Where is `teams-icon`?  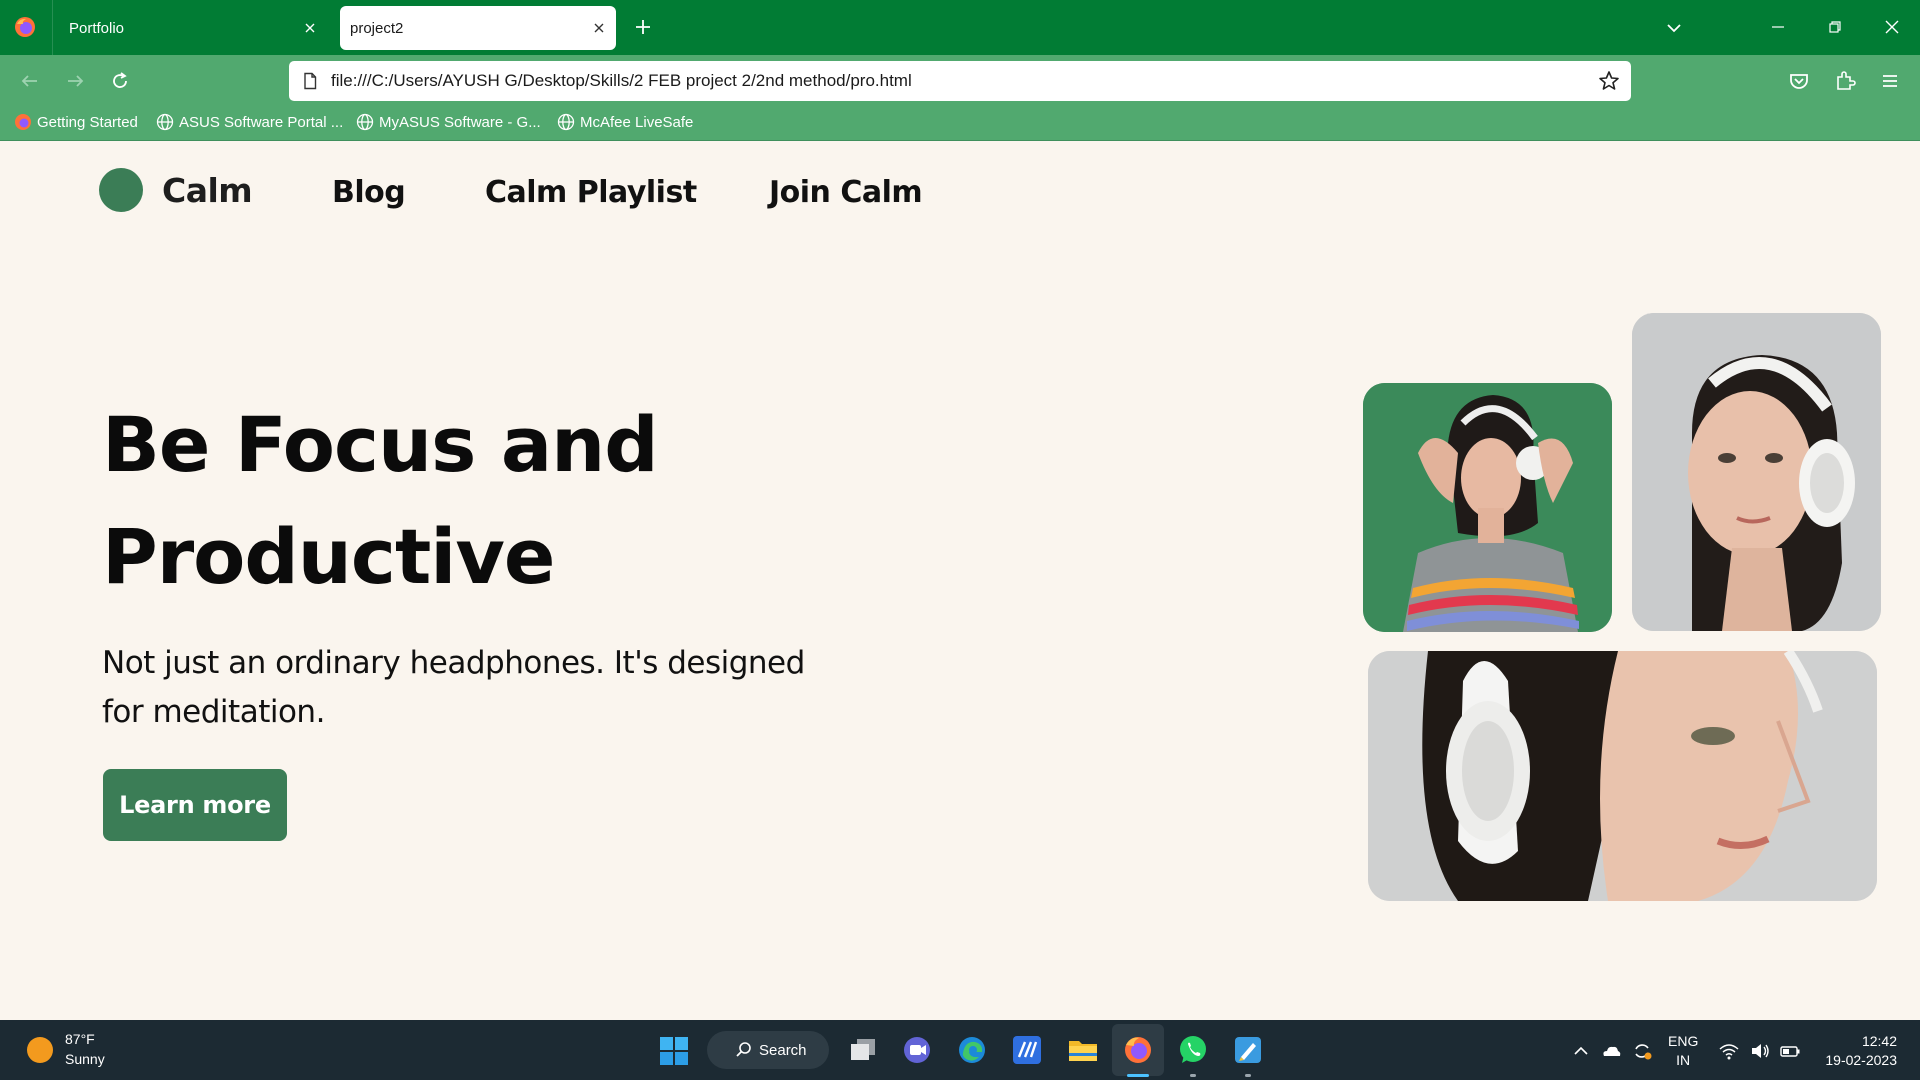 teams-icon is located at coordinates (917, 1050).